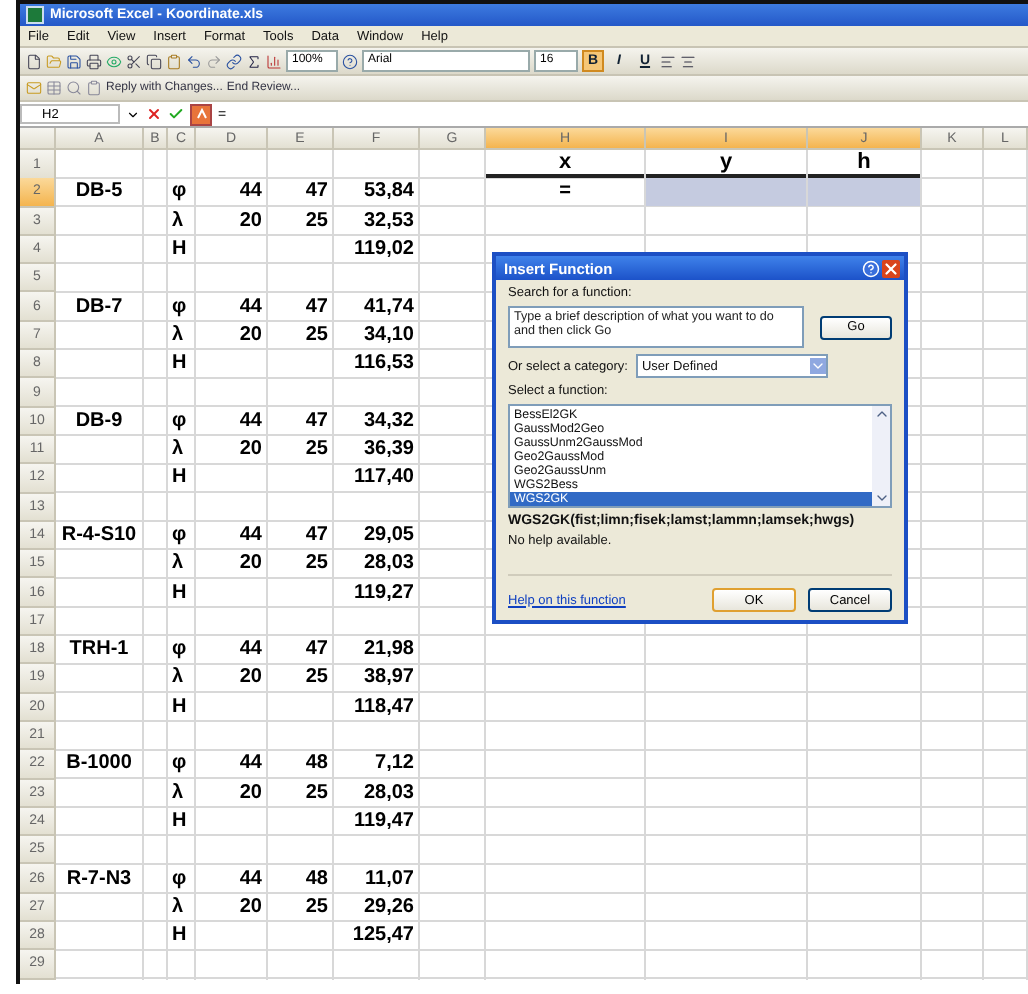 This screenshot has height=994, width=1028. What do you see at coordinates (99, 306) in the screenshot?
I see `table-cell-text: DB-7` at bounding box center [99, 306].